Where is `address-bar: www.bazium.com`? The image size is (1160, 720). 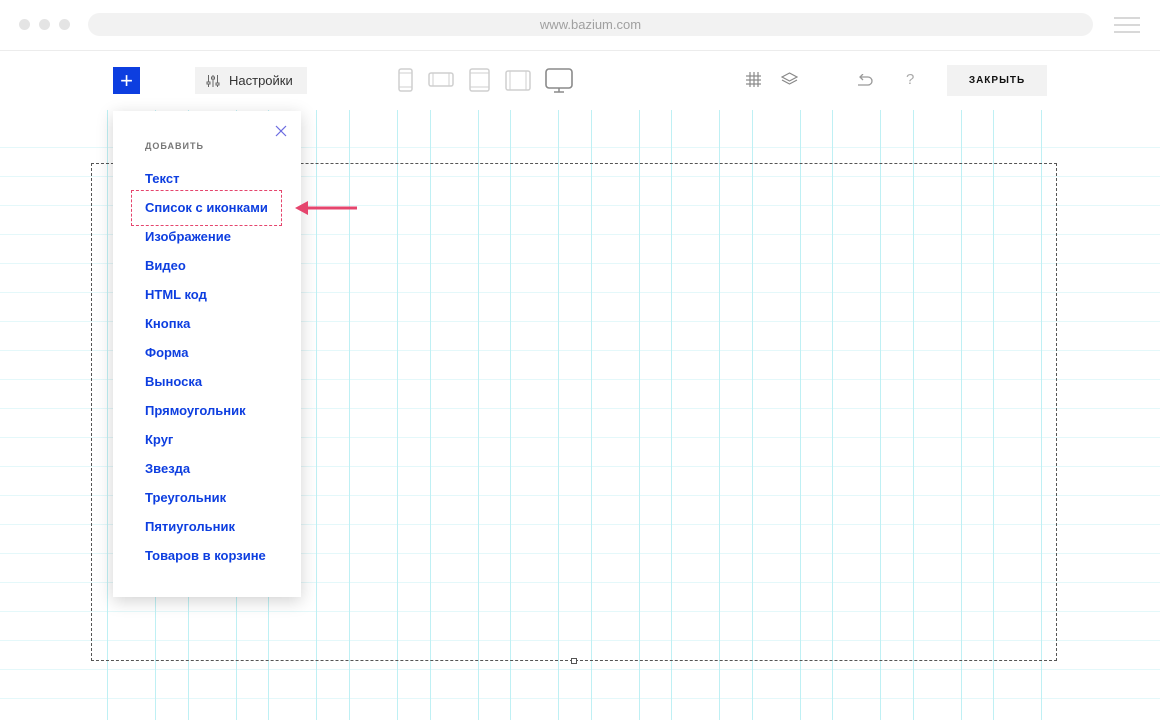 address-bar: www.bazium.com is located at coordinates (590, 24).